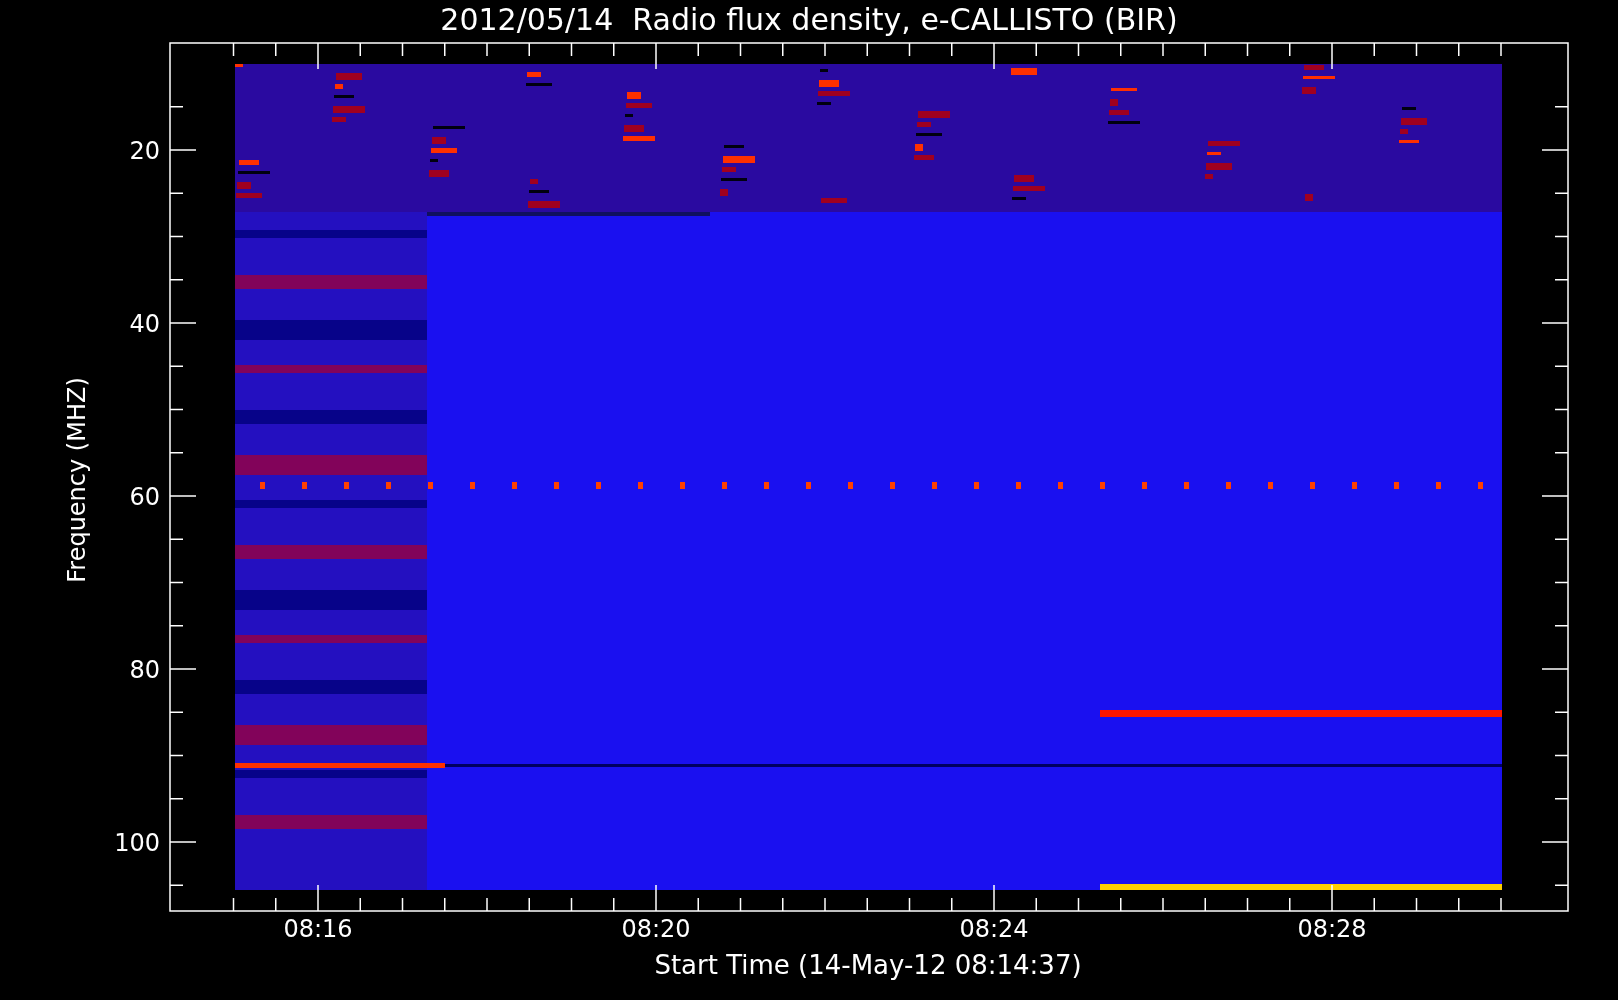 This screenshot has height=1000, width=1618. I want to click on y-tick-label: 20, so click(144, 151).